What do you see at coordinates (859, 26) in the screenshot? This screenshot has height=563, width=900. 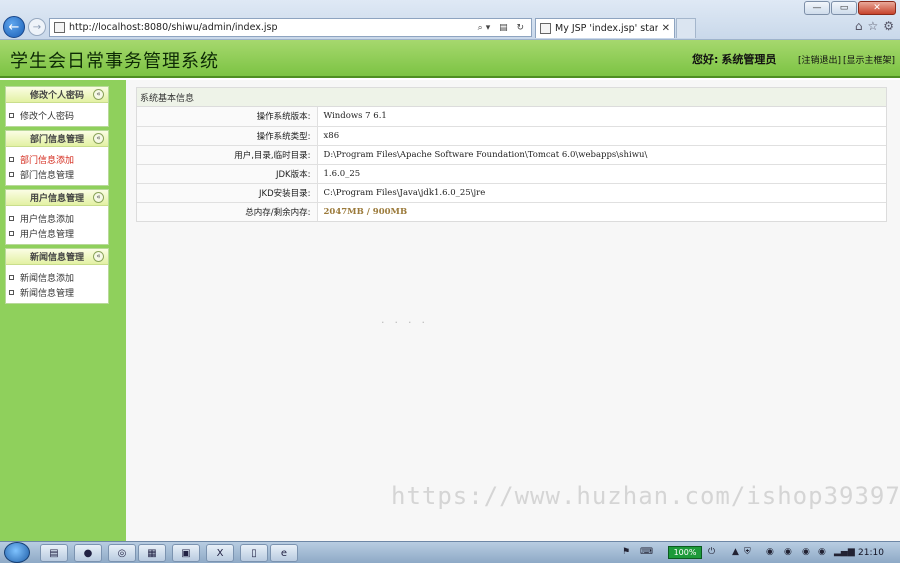 I see `home-icon: ⌂` at bounding box center [859, 26].